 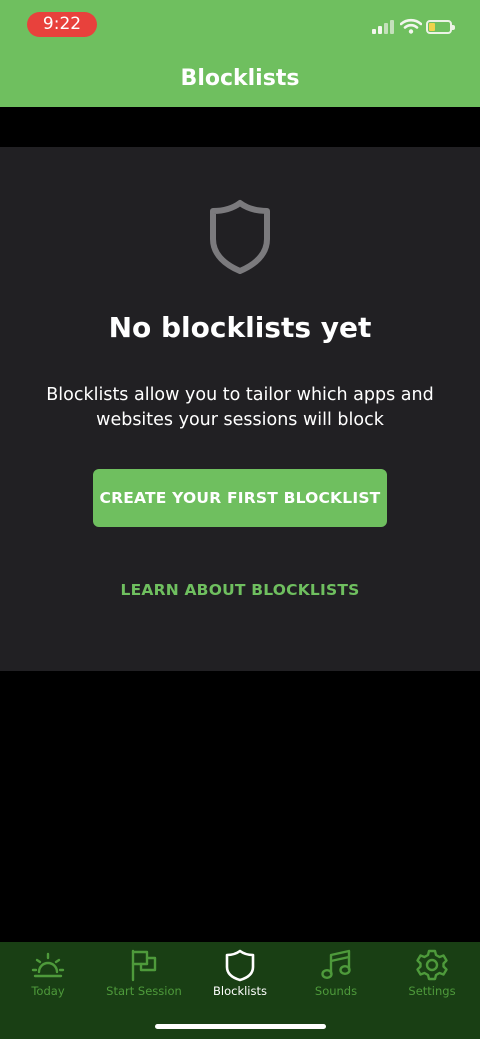 I want to click on tab-label: Settings, so click(x=432, y=991).